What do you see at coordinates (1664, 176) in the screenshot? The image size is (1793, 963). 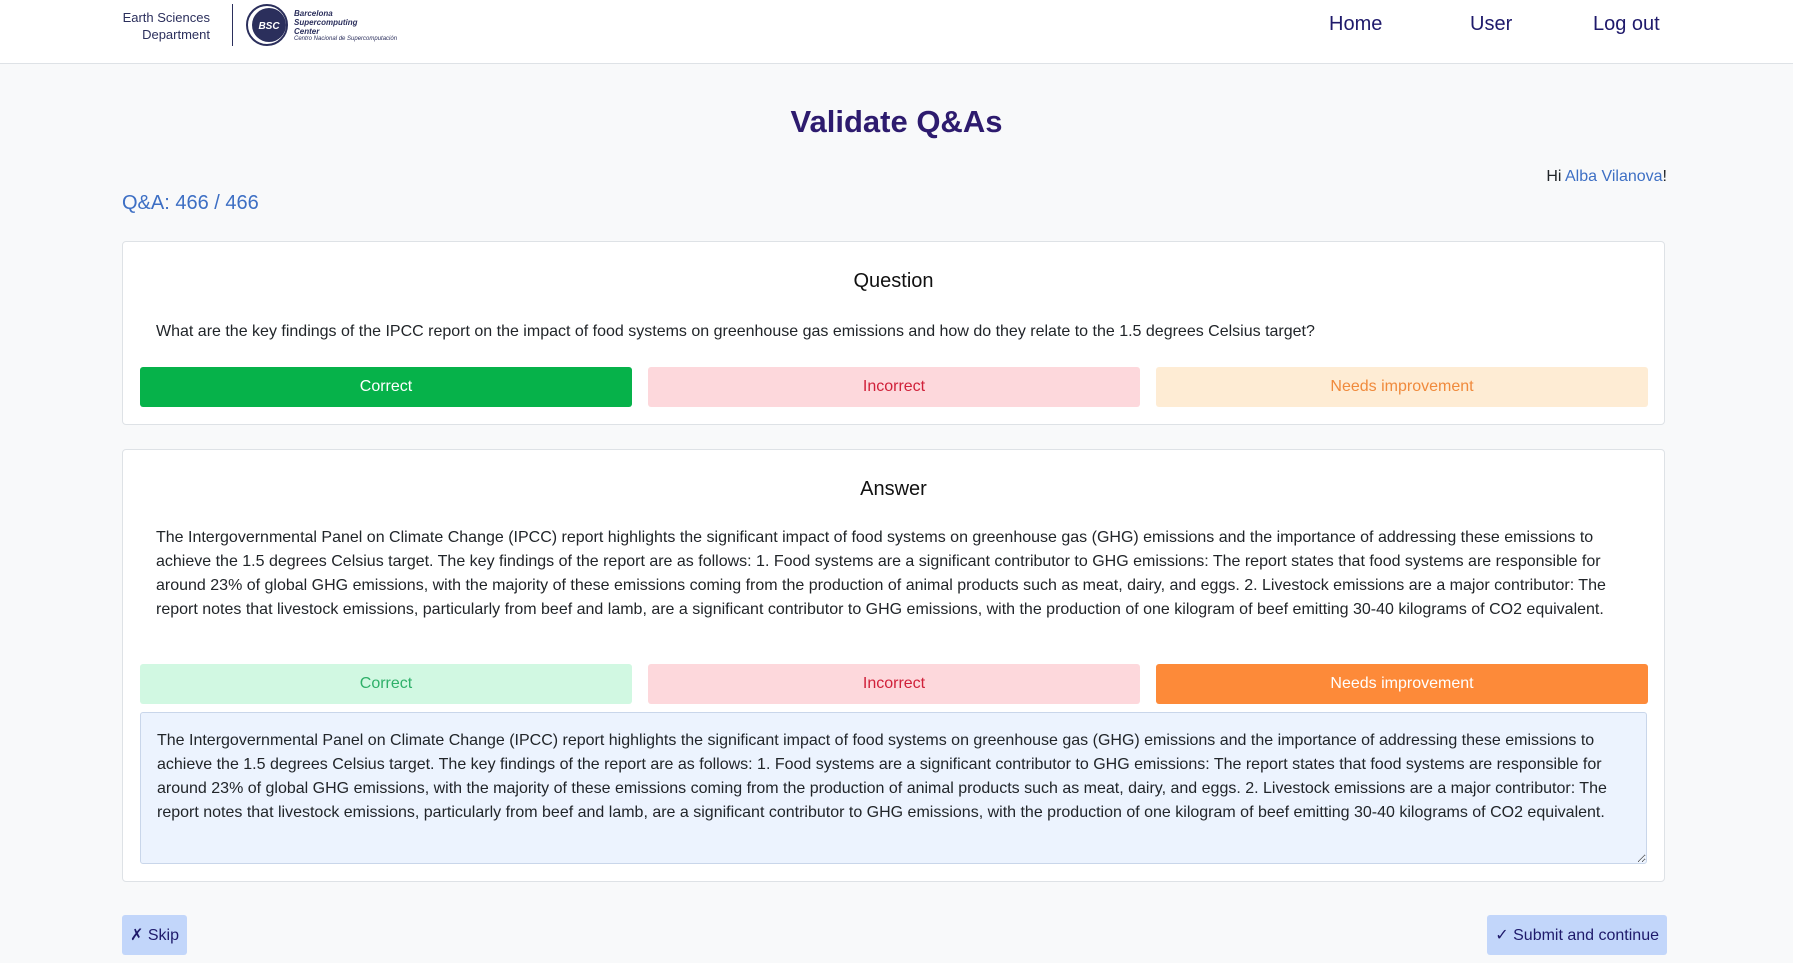 I see `greeting-suffix: !` at bounding box center [1664, 176].